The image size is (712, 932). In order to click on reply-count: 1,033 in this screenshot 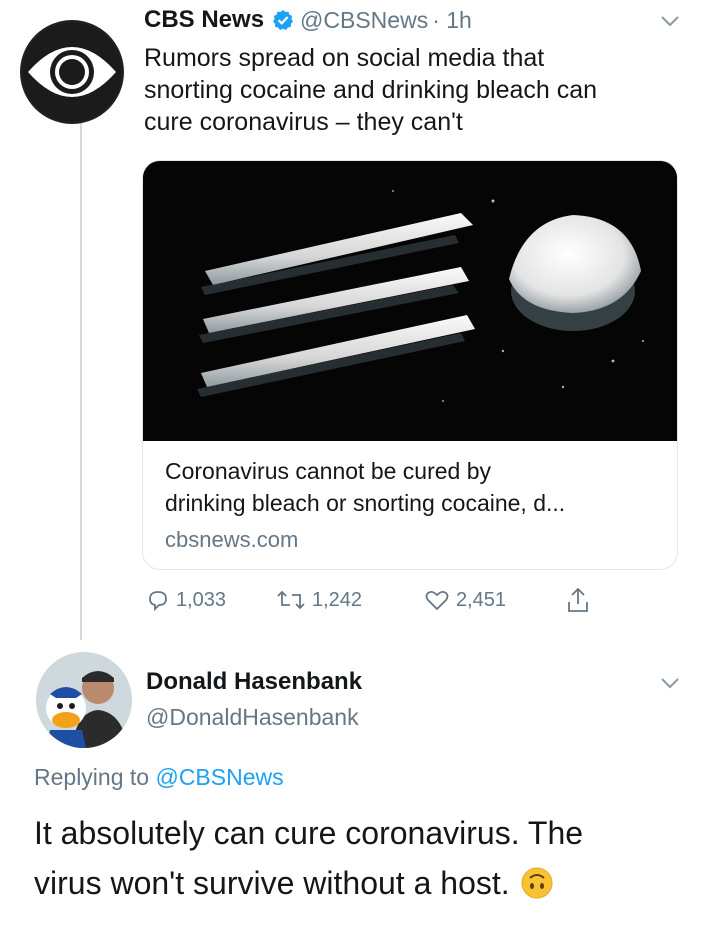, I will do `click(201, 599)`.